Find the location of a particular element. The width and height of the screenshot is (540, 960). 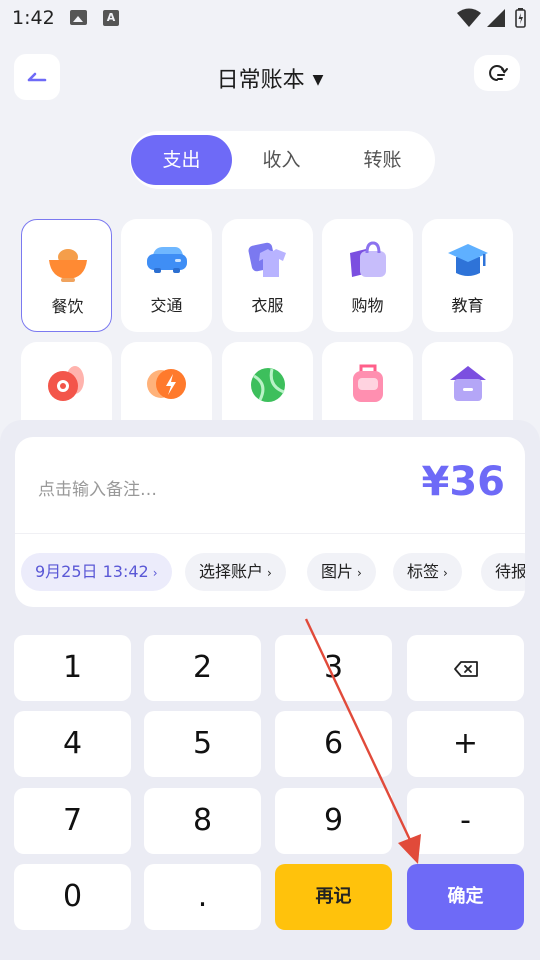

category-food: 餐饮 is located at coordinates (66, 275).